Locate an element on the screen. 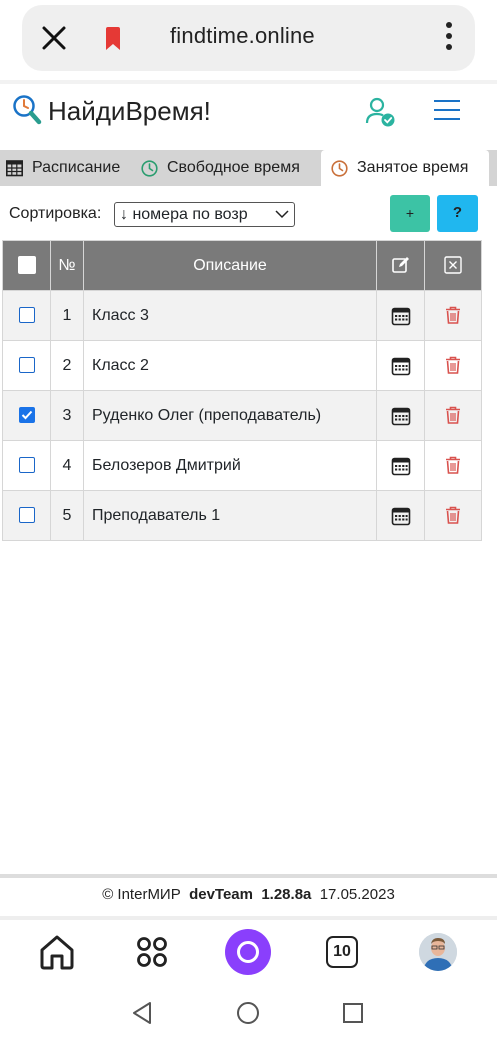 This screenshot has width=497, height=1041. table-row: 2 Класс 2 is located at coordinates (242, 365).